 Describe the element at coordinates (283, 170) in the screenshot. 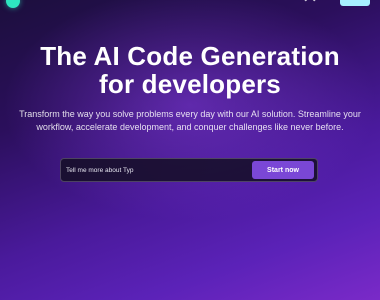

I see `start-now-button: Start now` at that location.